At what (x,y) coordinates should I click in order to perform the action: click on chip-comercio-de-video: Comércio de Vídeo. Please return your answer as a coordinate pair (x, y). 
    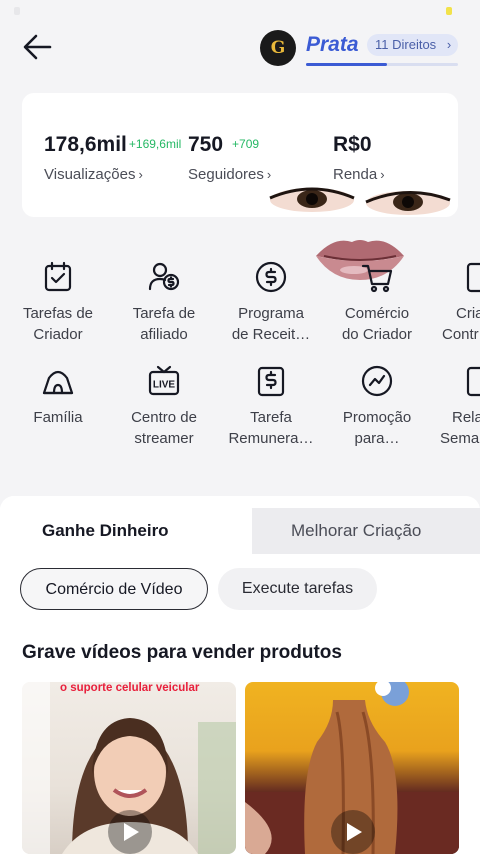
    Looking at the image, I should click on (114, 589).